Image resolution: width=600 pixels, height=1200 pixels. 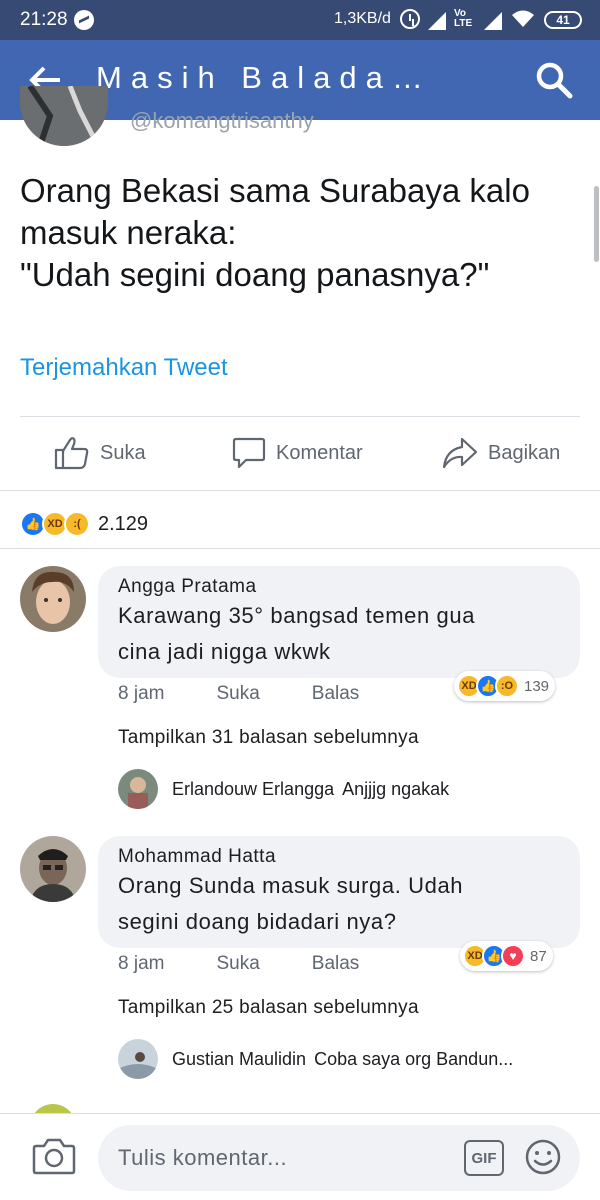 I want to click on show-more-replies: Tampilkan 31 balasan sebelumnya, so click(x=268, y=738).